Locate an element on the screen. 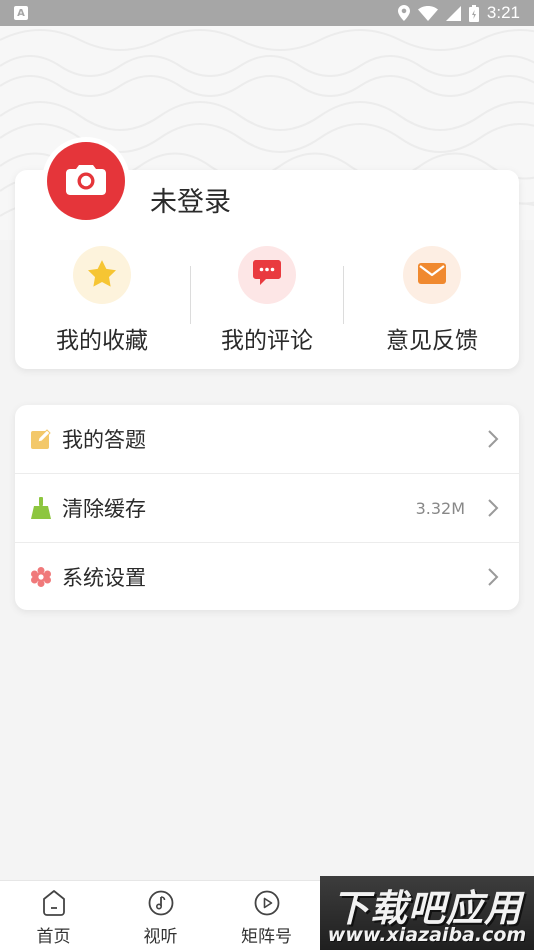  music-note-icon is located at coordinates (161, 903).